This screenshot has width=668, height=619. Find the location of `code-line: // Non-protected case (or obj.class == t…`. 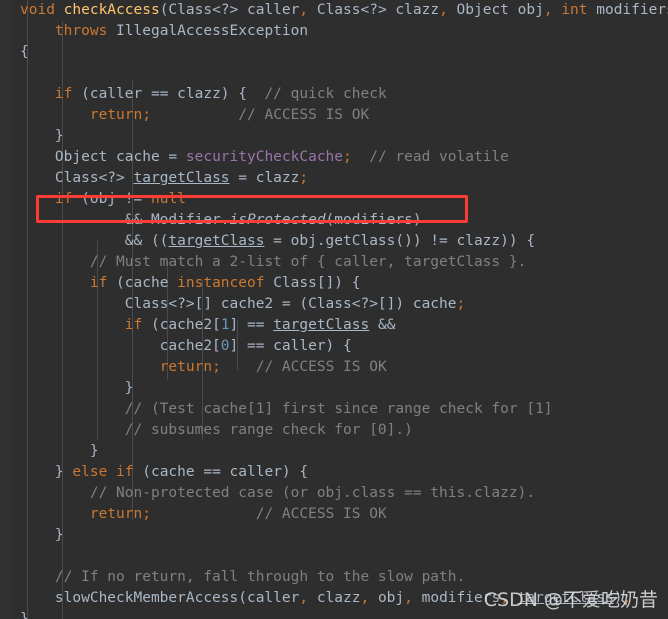

code-line: // Non-protected case (or obj.class == t… is located at coordinates (334, 493).